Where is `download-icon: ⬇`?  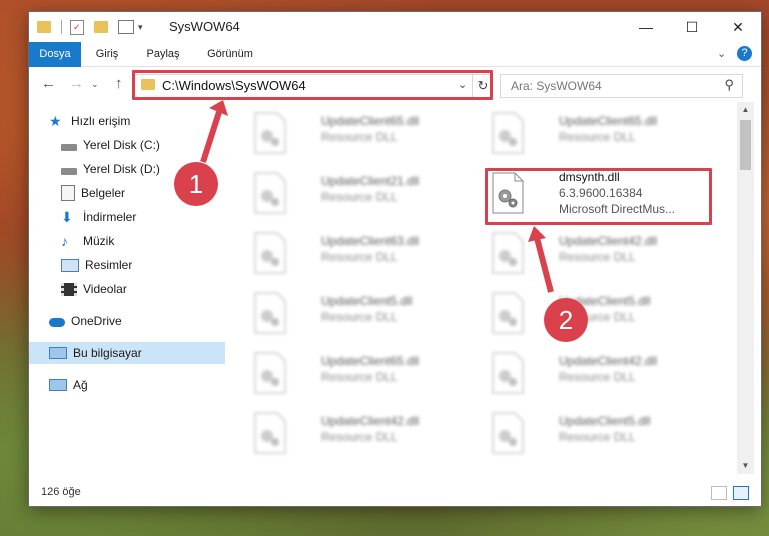 download-icon: ⬇ is located at coordinates (67, 217).